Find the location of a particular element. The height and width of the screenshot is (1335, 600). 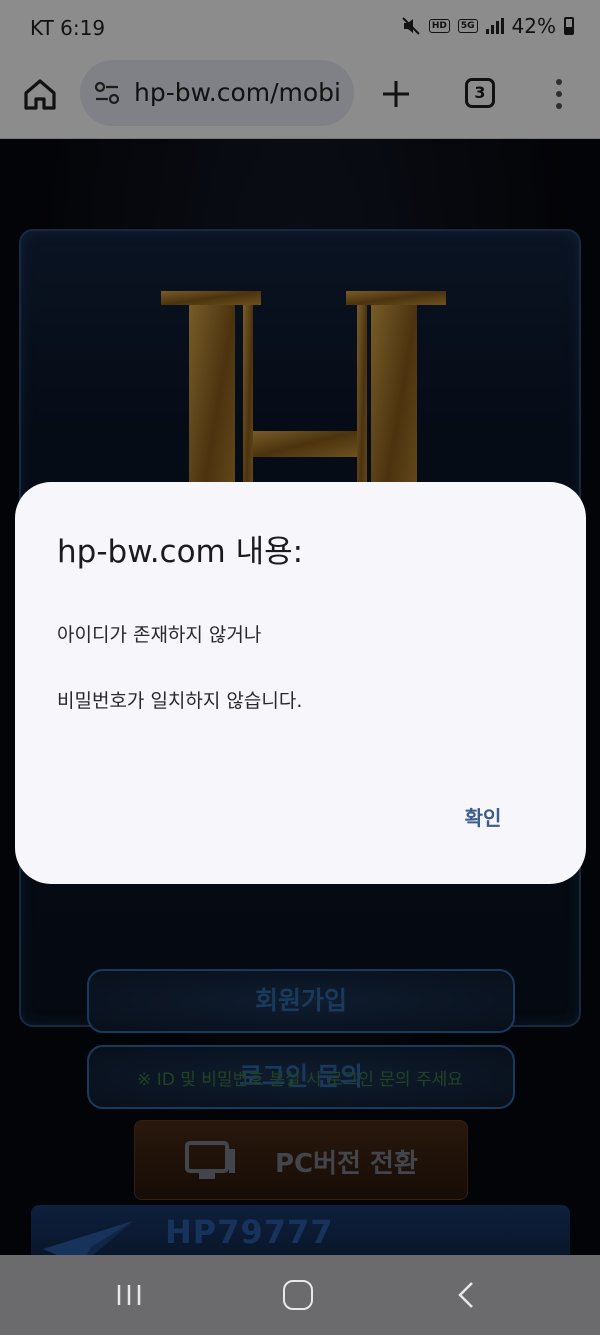

confirm-button: 확인 is located at coordinates (483, 818).